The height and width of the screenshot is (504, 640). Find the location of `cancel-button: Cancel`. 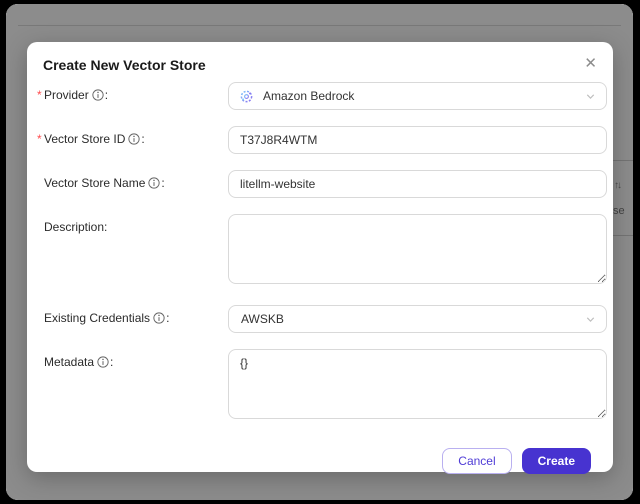

cancel-button: Cancel is located at coordinates (477, 461).